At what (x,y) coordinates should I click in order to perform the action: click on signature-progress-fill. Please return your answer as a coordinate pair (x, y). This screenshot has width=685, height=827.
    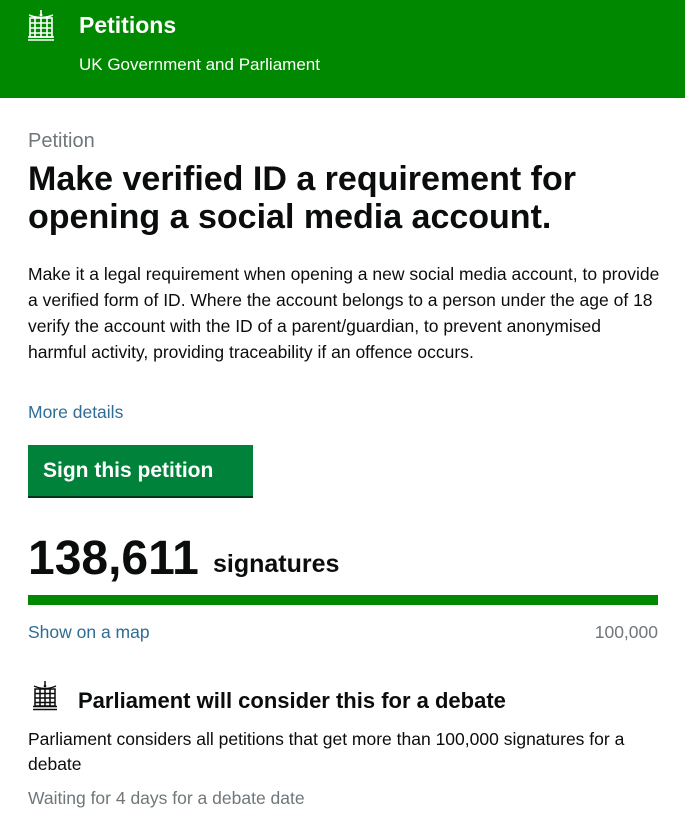
    Looking at the image, I should click on (343, 600).